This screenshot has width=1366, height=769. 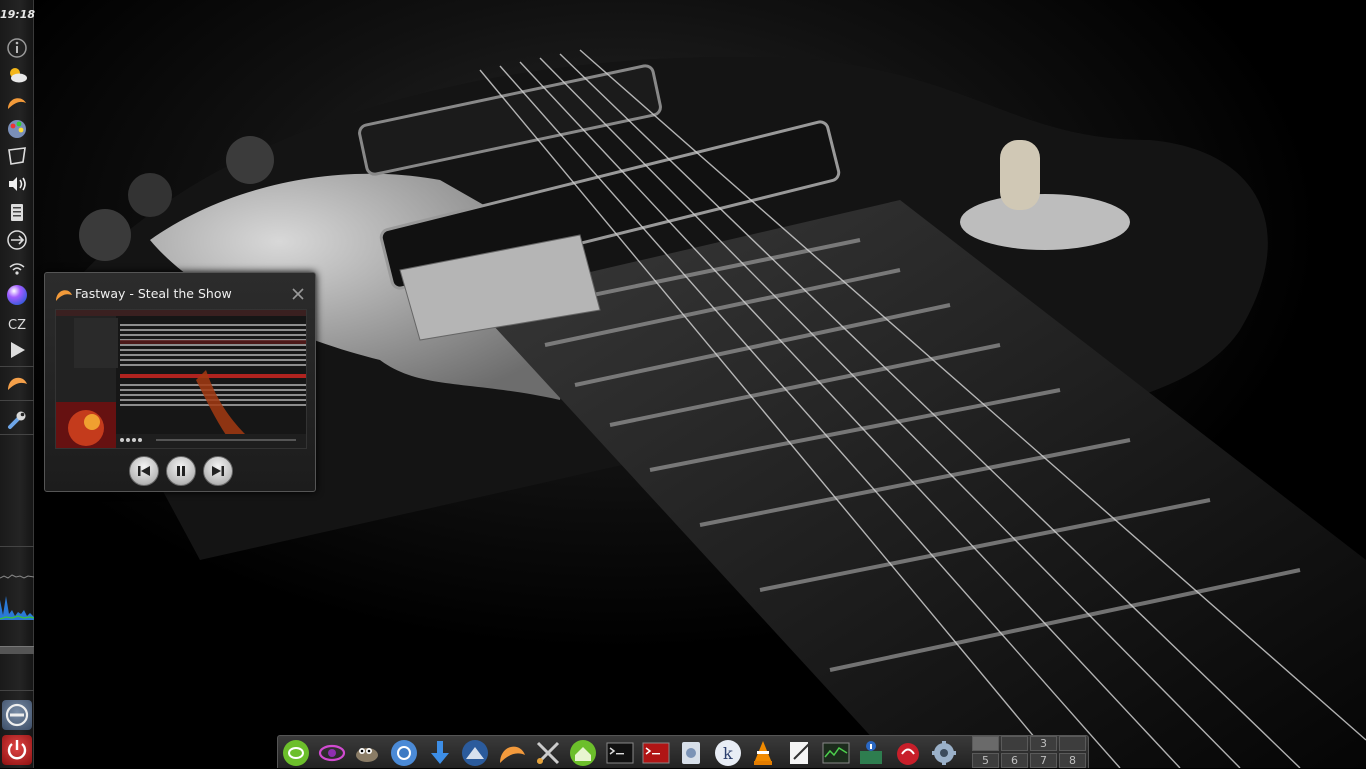 What do you see at coordinates (404, 753) in the screenshot?
I see `chromium-icon` at bounding box center [404, 753].